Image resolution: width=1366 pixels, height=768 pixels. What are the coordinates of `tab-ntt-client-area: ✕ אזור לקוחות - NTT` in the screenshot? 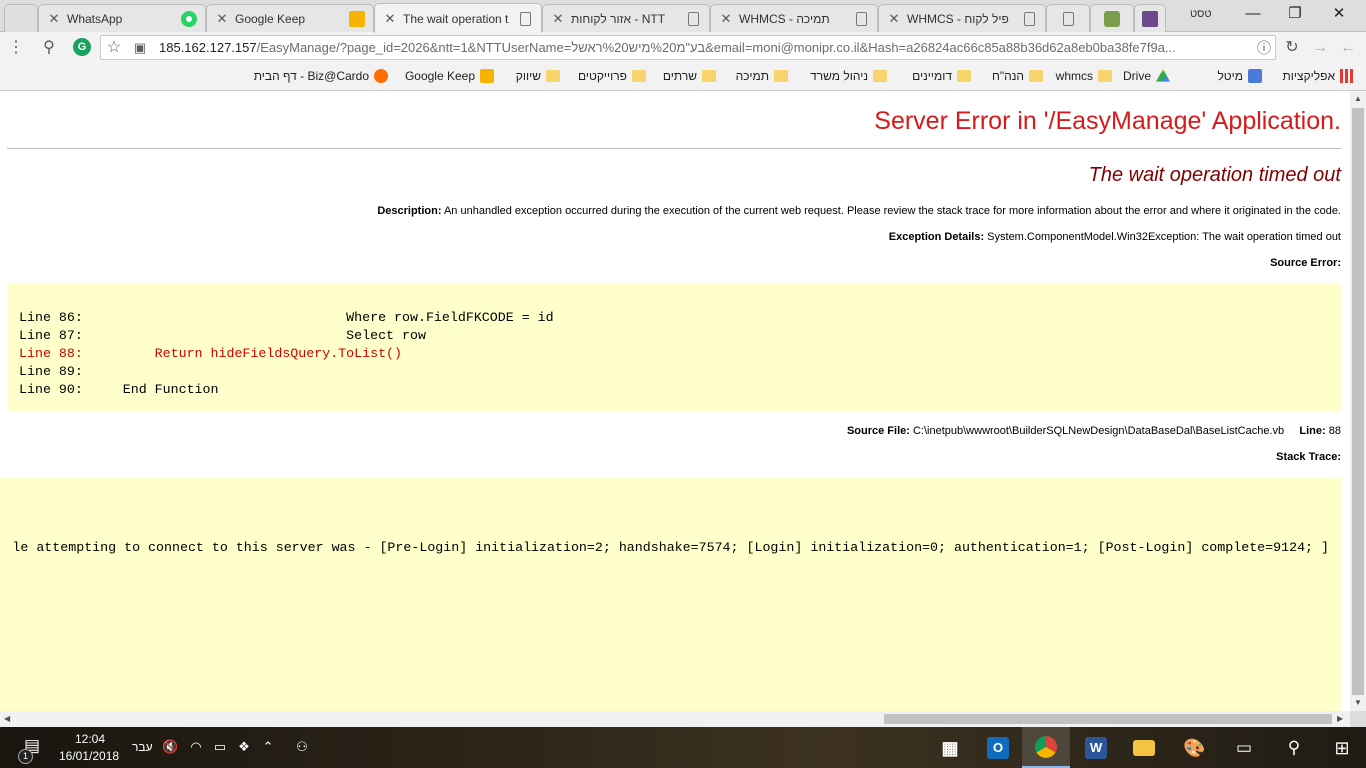 It's located at (626, 18).